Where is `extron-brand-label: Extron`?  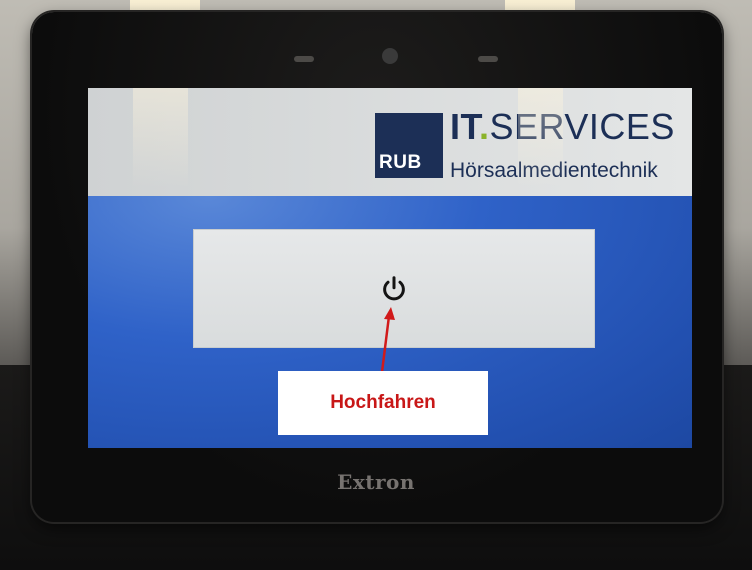
extron-brand-label: Extron is located at coordinates (376, 482).